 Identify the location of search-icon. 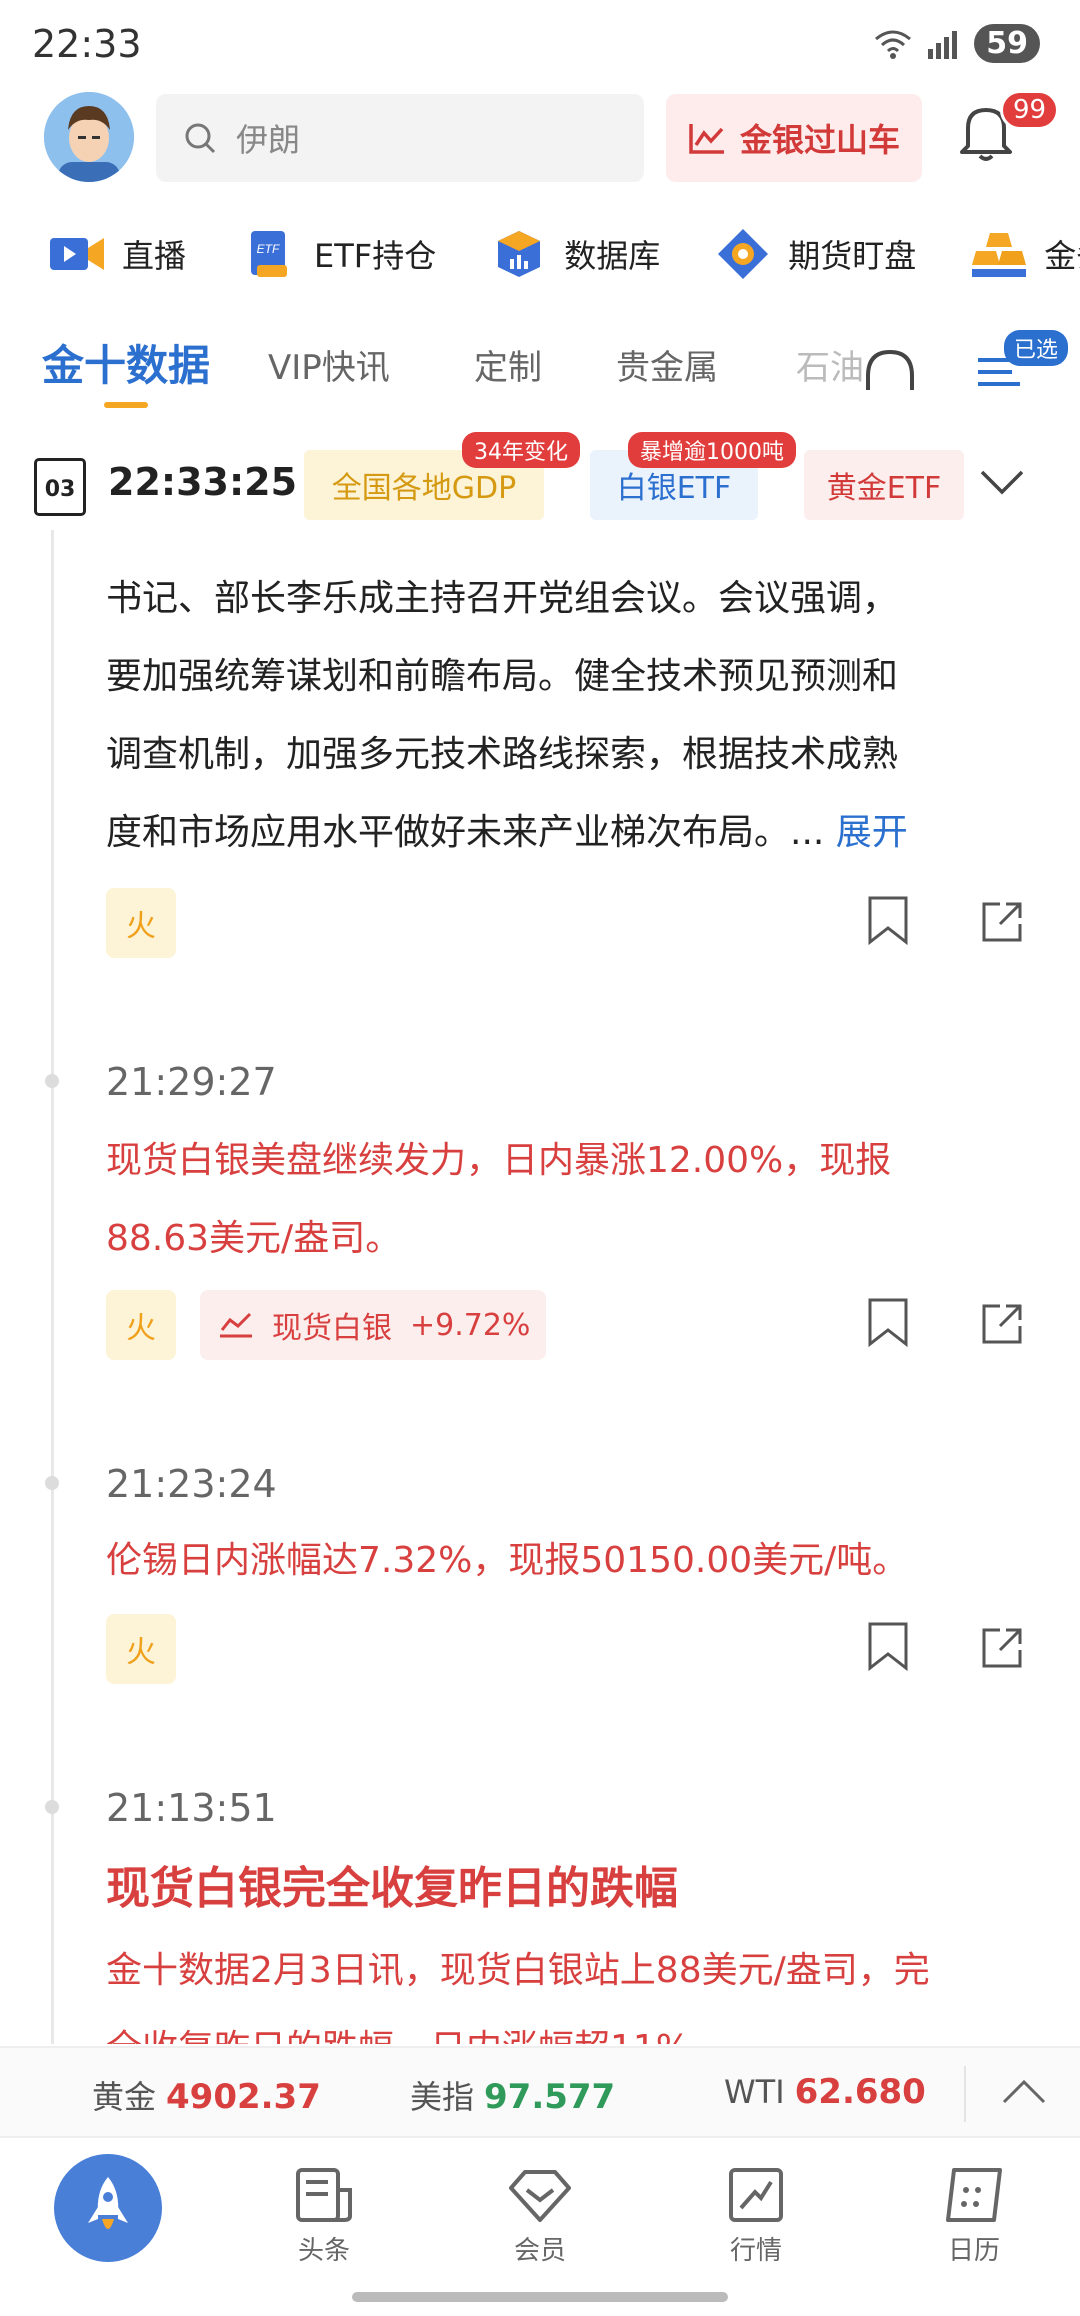
(200, 138).